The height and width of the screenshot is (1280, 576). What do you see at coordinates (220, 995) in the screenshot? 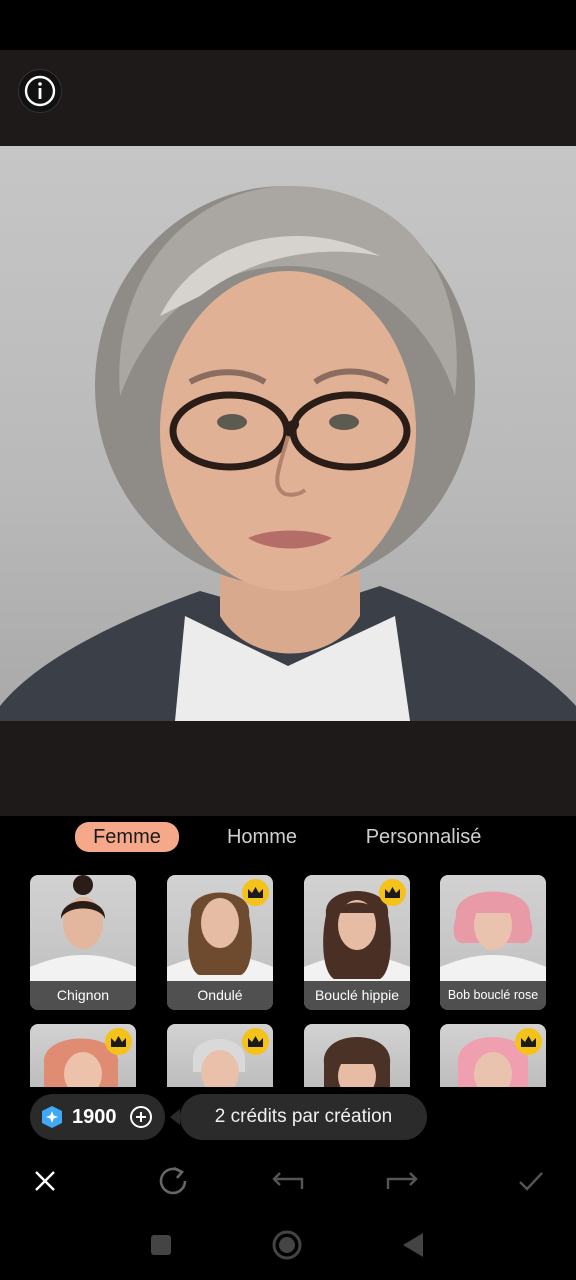
I see `style-label: Ondulé` at bounding box center [220, 995].